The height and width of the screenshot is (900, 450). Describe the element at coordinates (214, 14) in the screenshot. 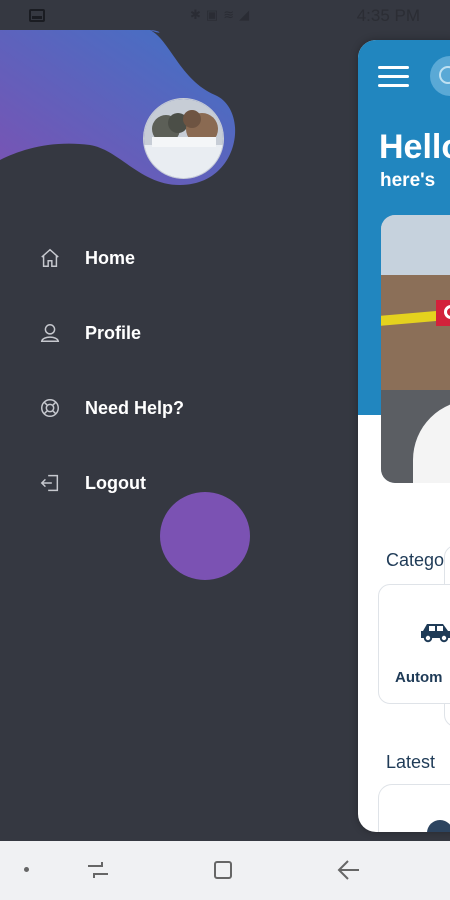

I see `nfc-icon: ▣` at that location.